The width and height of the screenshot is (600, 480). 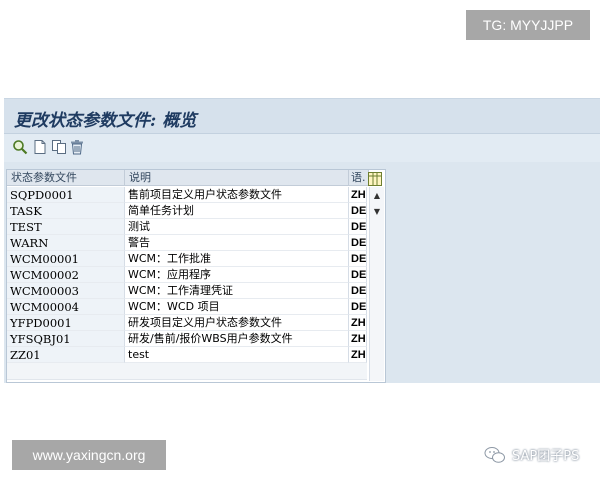 I want to click on watermark-text: SAP团子PS, so click(x=546, y=456).